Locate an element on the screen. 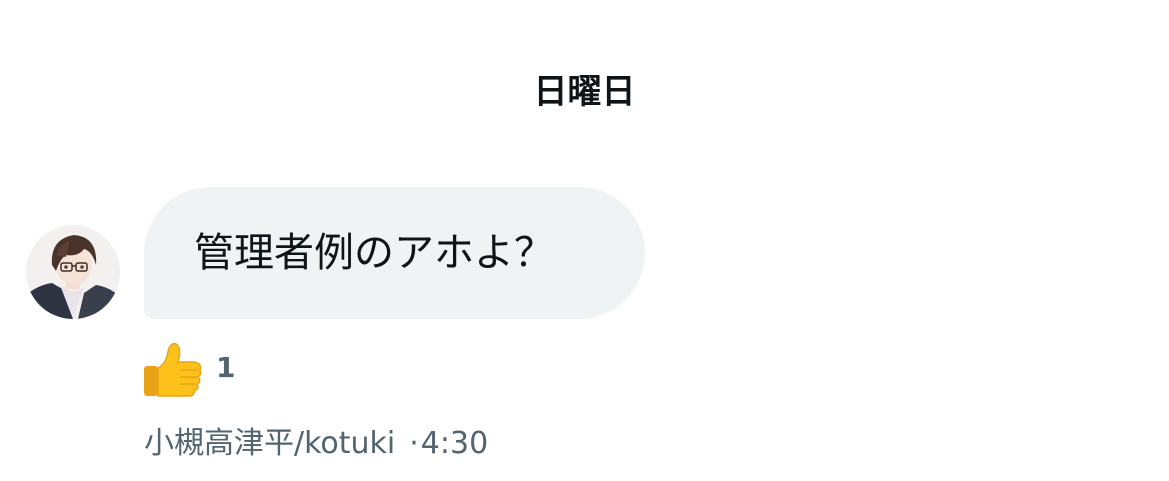 The height and width of the screenshot is (481, 1169). user-avatar-icon is located at coordinates (73, 272).